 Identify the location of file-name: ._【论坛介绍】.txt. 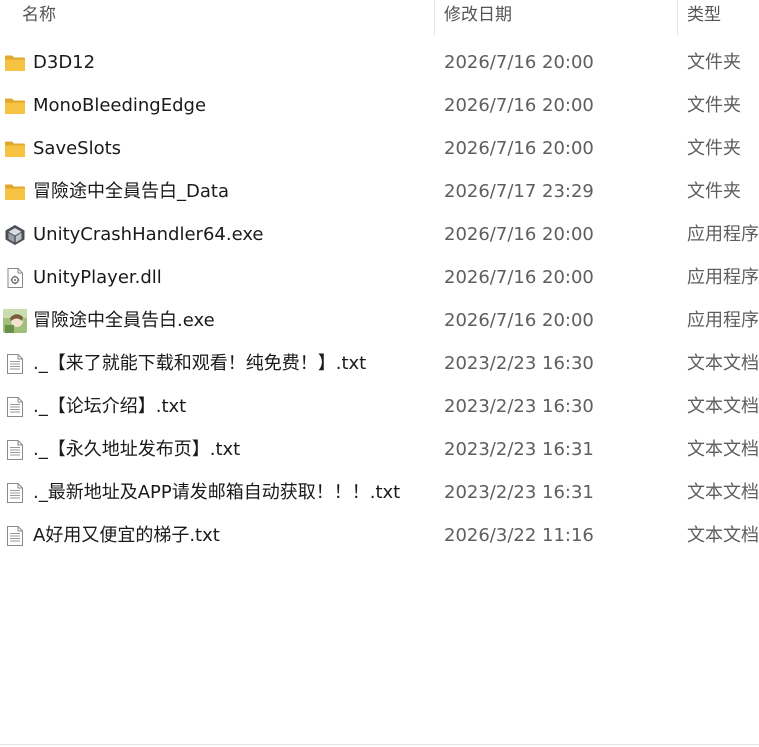
(110, 406).